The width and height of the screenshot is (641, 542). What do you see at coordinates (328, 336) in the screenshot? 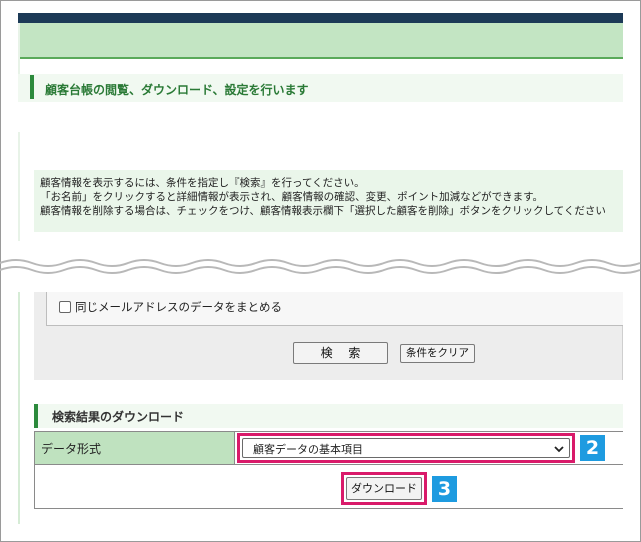
I see `search-conditions-panel: 同じメールアドレスのデータをまとめる 検 索 条件をクリア` at bounding box center [328, 336].